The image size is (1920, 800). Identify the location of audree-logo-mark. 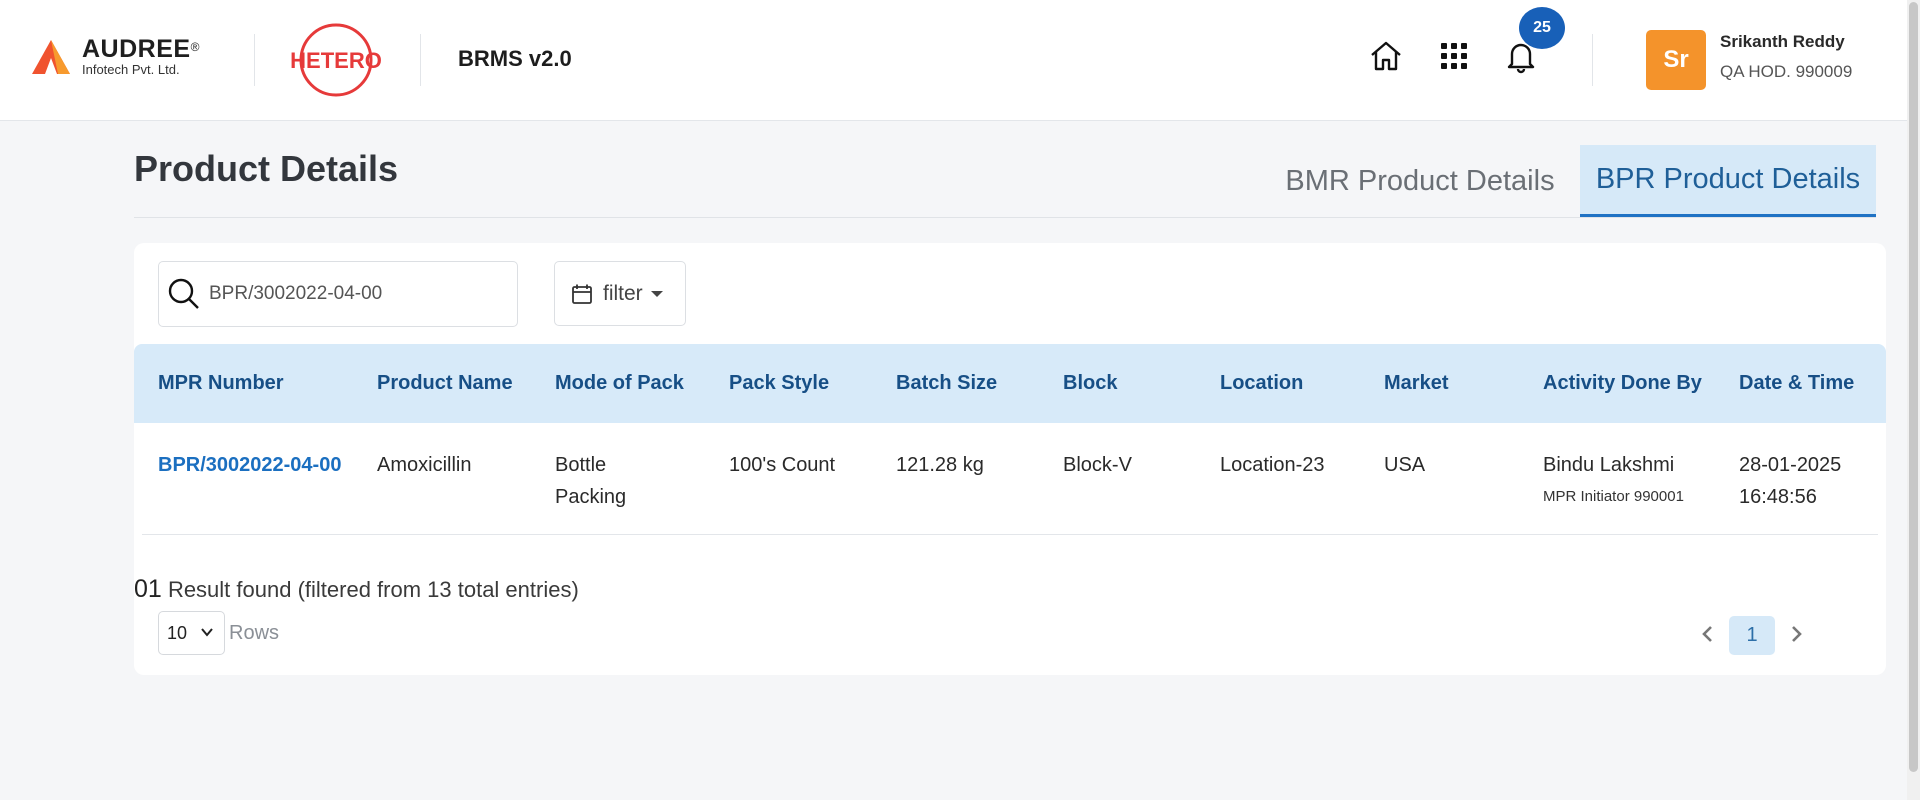
(51, 57).